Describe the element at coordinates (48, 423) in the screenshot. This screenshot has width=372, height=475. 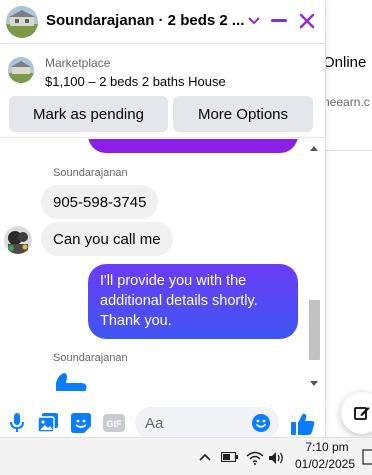
I see `photo-icon` at that location.